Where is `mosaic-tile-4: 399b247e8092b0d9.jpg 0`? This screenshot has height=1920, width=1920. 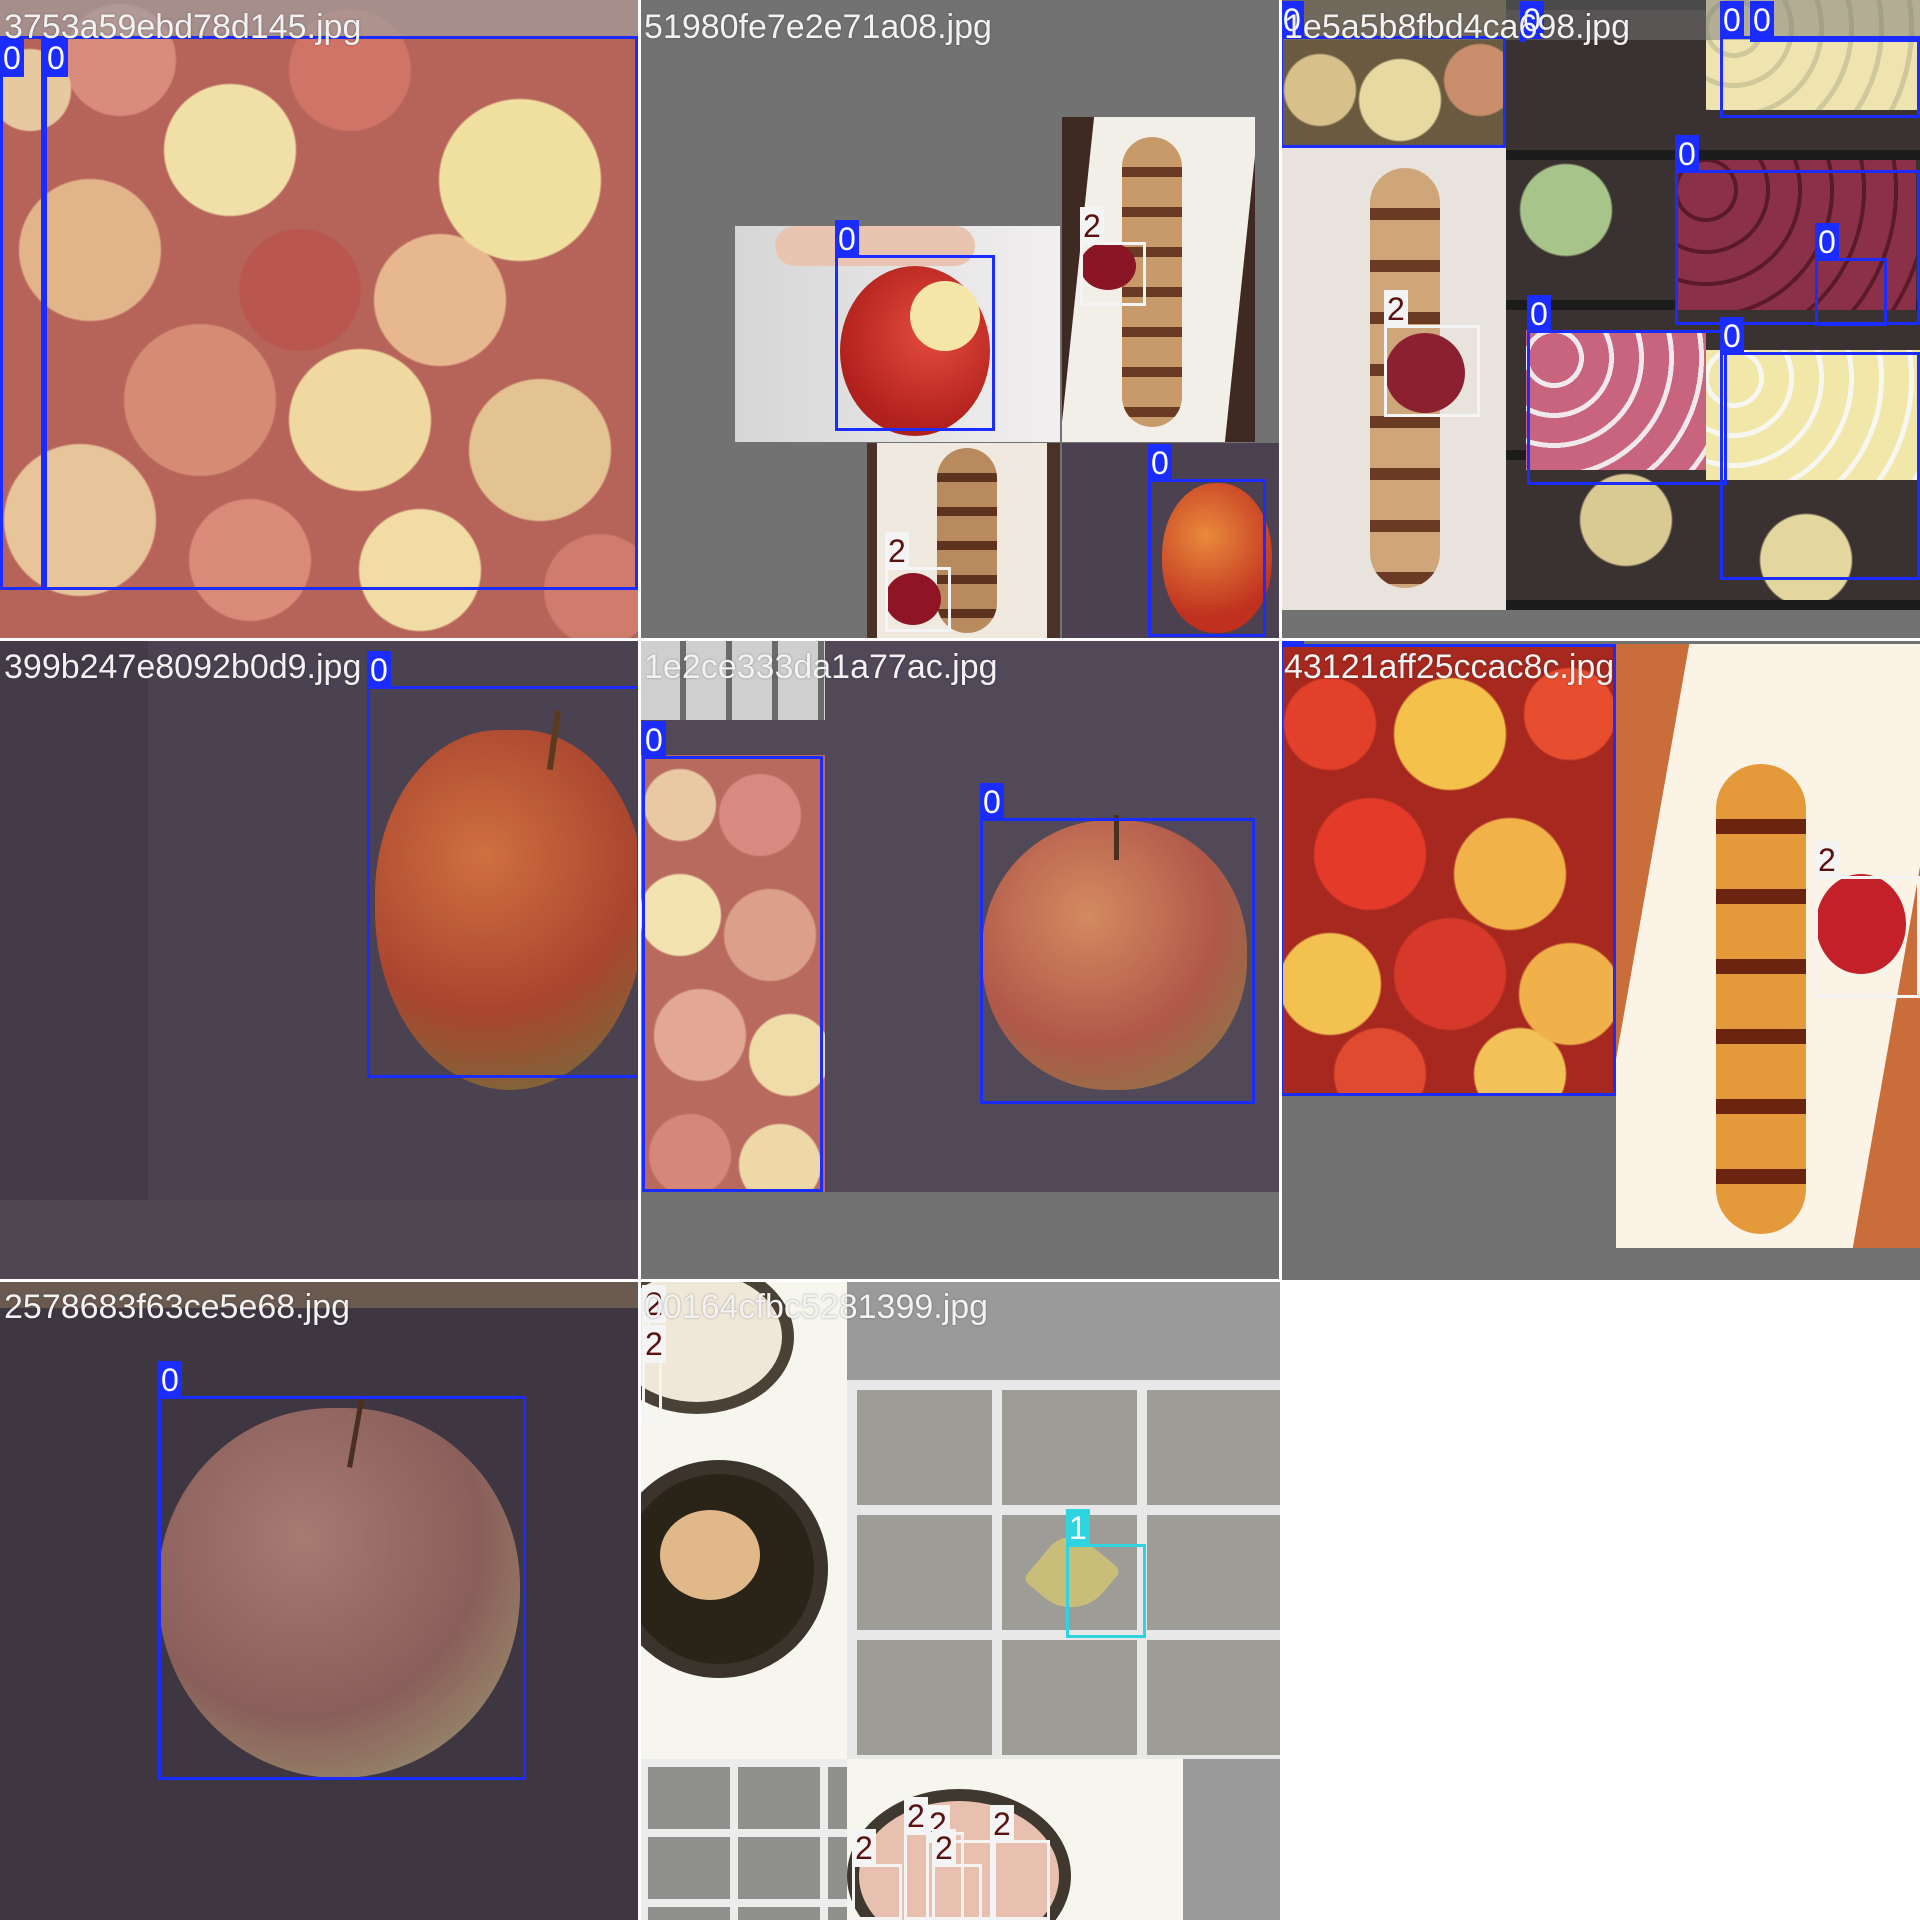 mosaic-tile-4: 399b247e8092b0d9.jpg 0 is located at coordinates (320, 960).